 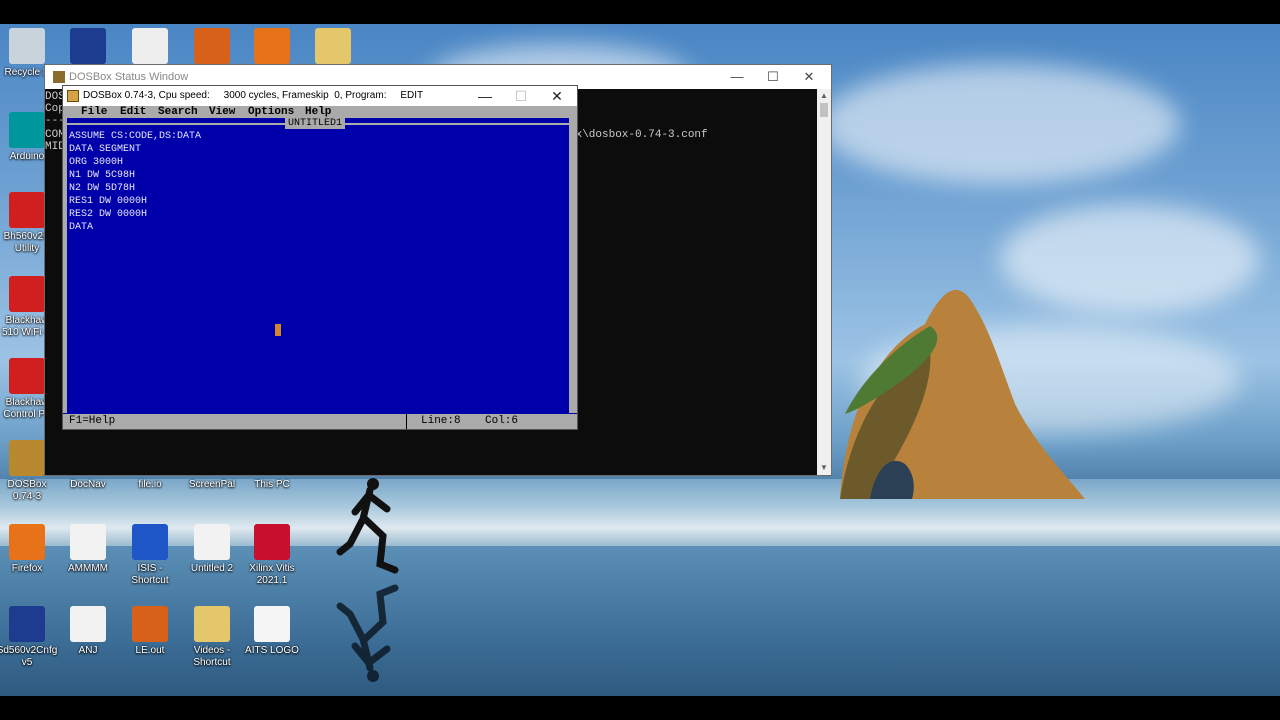 I want to click on blackhawk-control-icon, so click(x=27, y=376).